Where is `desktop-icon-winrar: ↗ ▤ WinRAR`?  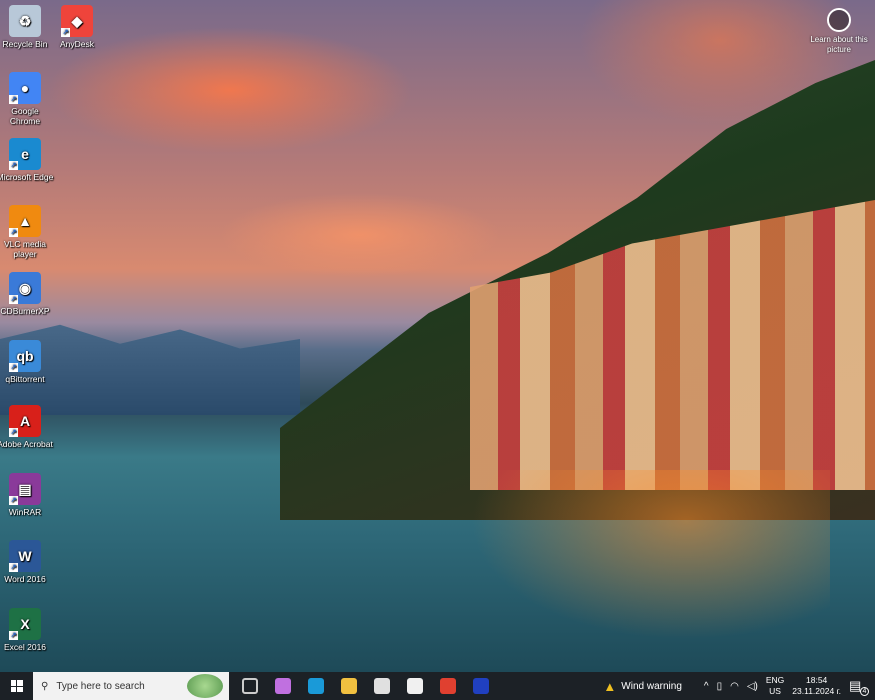
desktop-icon-winrar: ↗ ▤ WinRAR is located at coordinates (27, 495).